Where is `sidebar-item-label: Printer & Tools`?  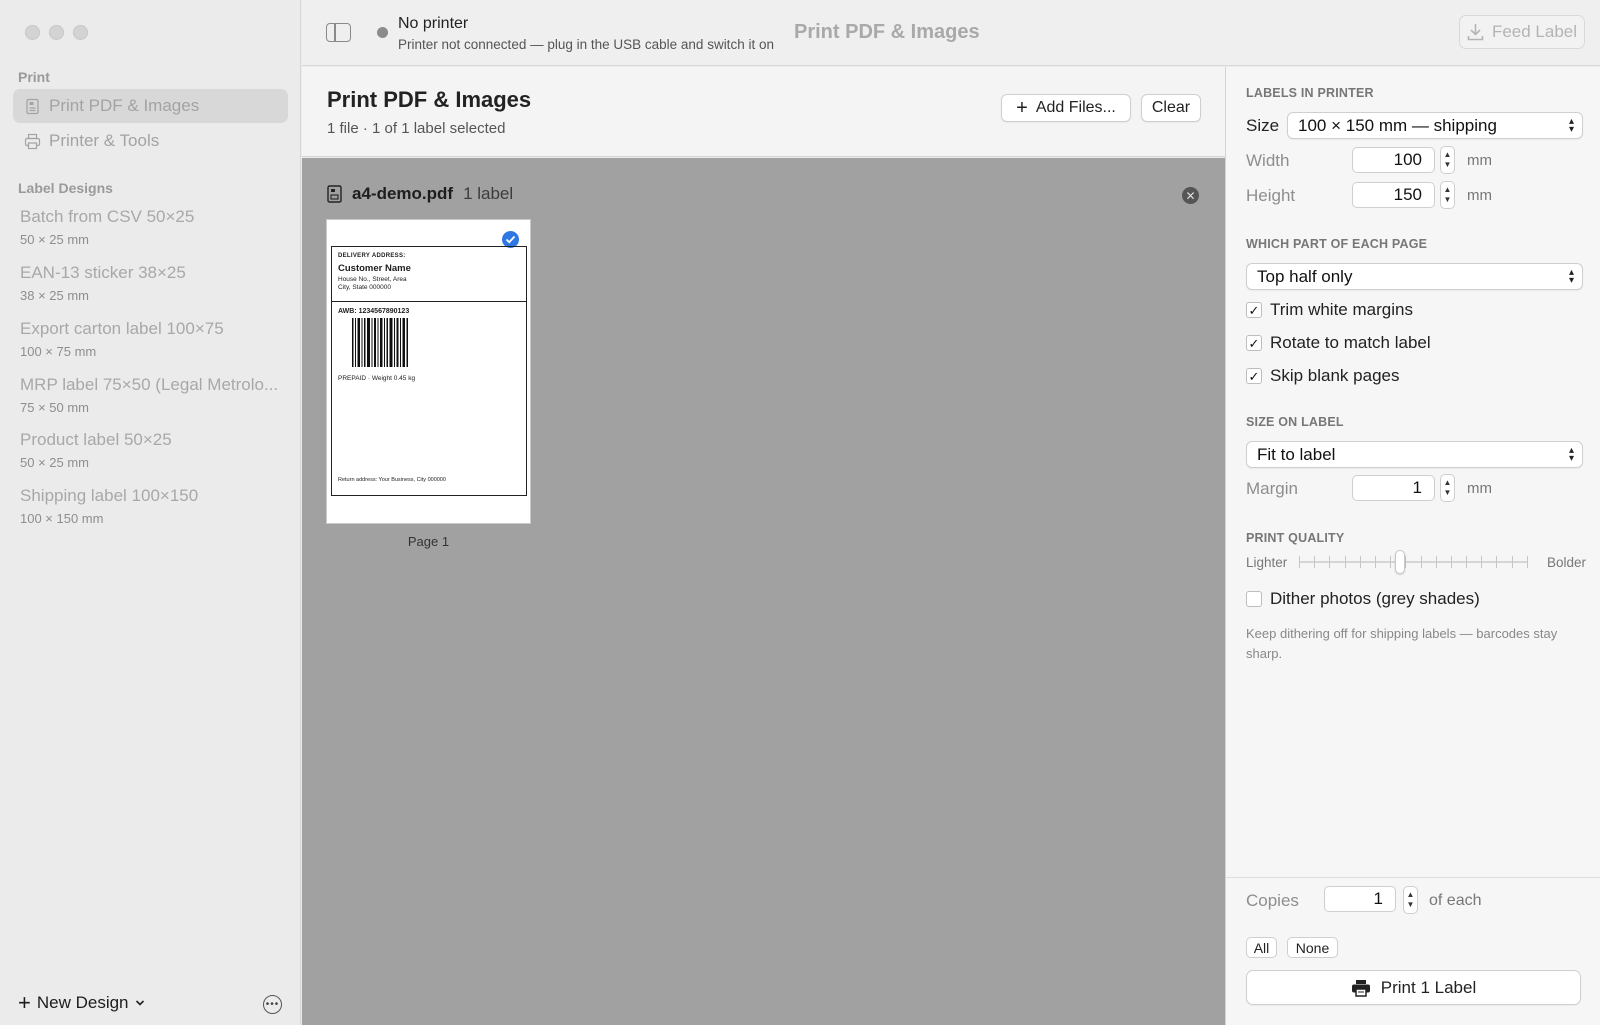
sidebar-item-label: Printer & Tools is located at coordinates (104, 140).